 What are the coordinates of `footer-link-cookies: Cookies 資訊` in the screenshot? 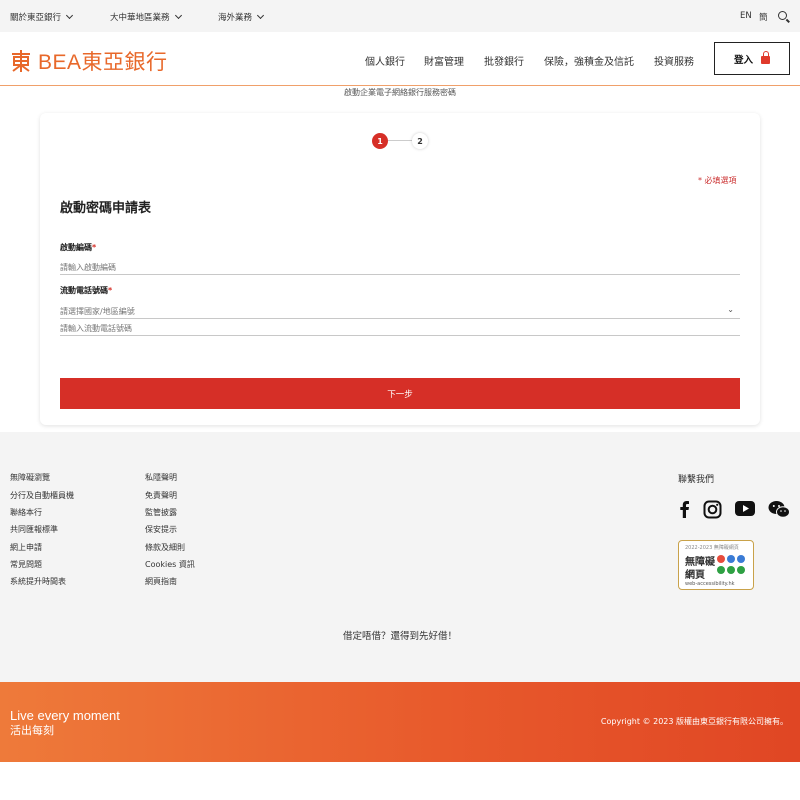 It's located at (170, 564).